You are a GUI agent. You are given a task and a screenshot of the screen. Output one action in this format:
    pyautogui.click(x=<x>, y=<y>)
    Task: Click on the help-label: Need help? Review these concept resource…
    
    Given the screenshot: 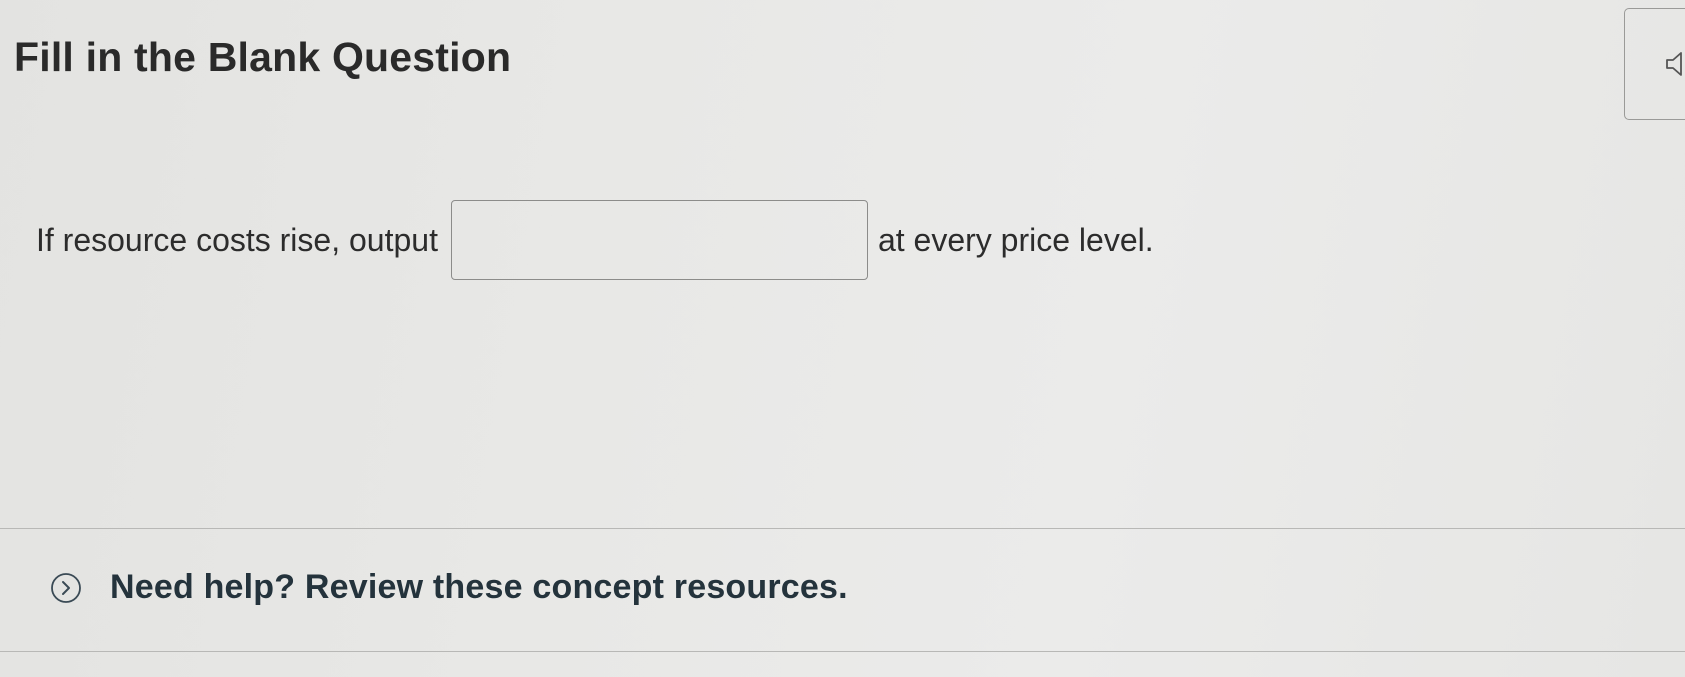 What is the action you would take?
    pyautogui.click(x=479, y=587)
    